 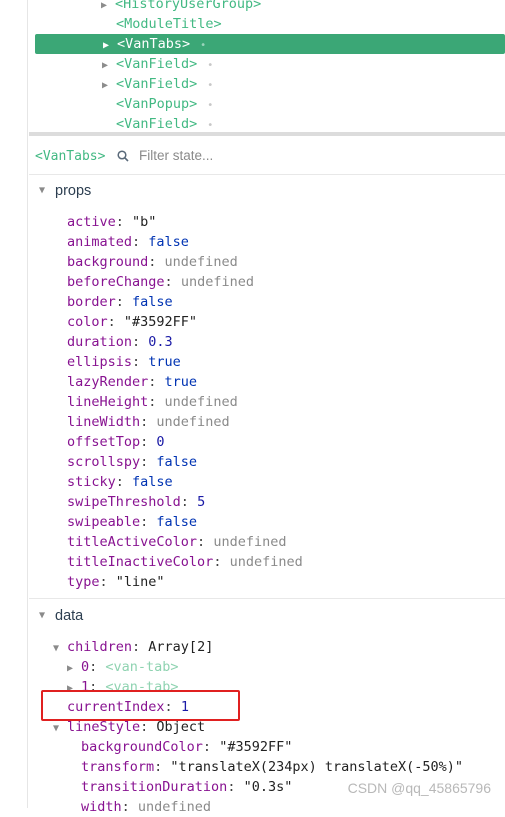 What do you see at coordinates (128, 242) in the screenshot?
I see `prop-row: animated: false` at bounding box center [128, 242].